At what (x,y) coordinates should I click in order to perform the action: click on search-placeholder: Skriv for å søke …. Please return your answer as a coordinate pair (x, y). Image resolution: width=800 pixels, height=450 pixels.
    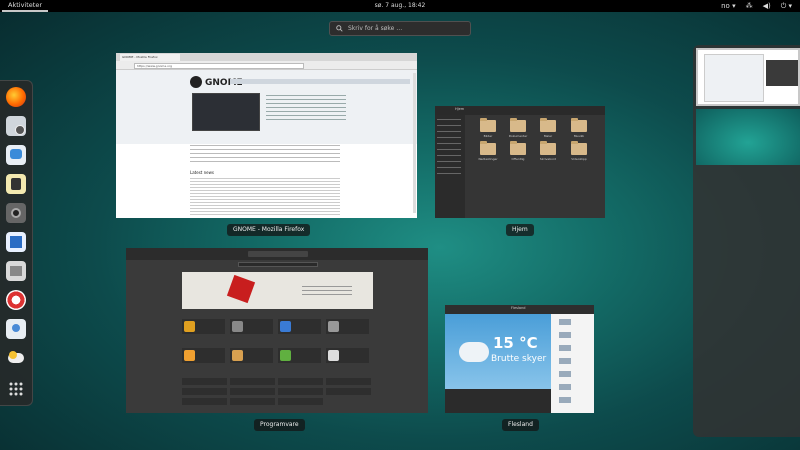
    Looking at the image, I should click on (375, 28).